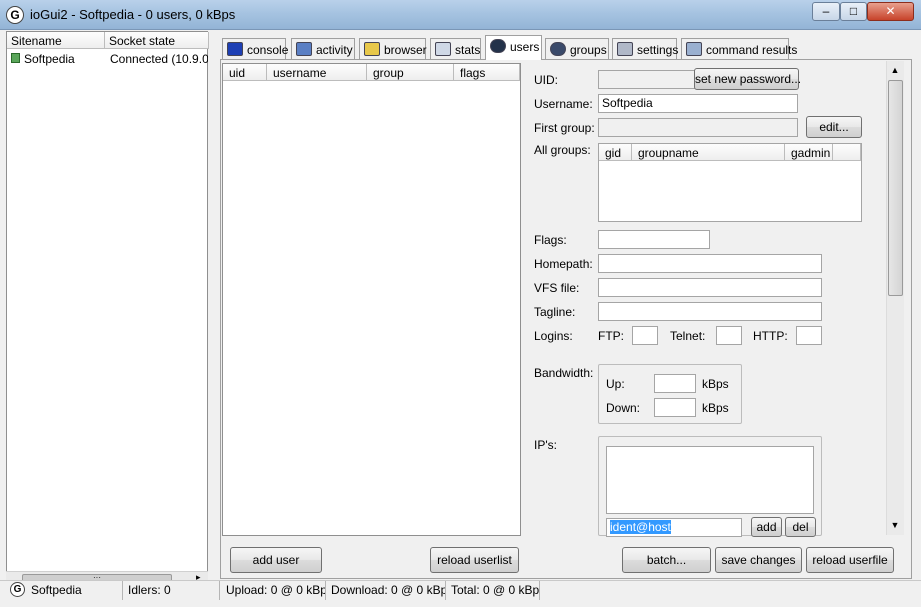  I want to click on homepath-field, so click(710, 263).